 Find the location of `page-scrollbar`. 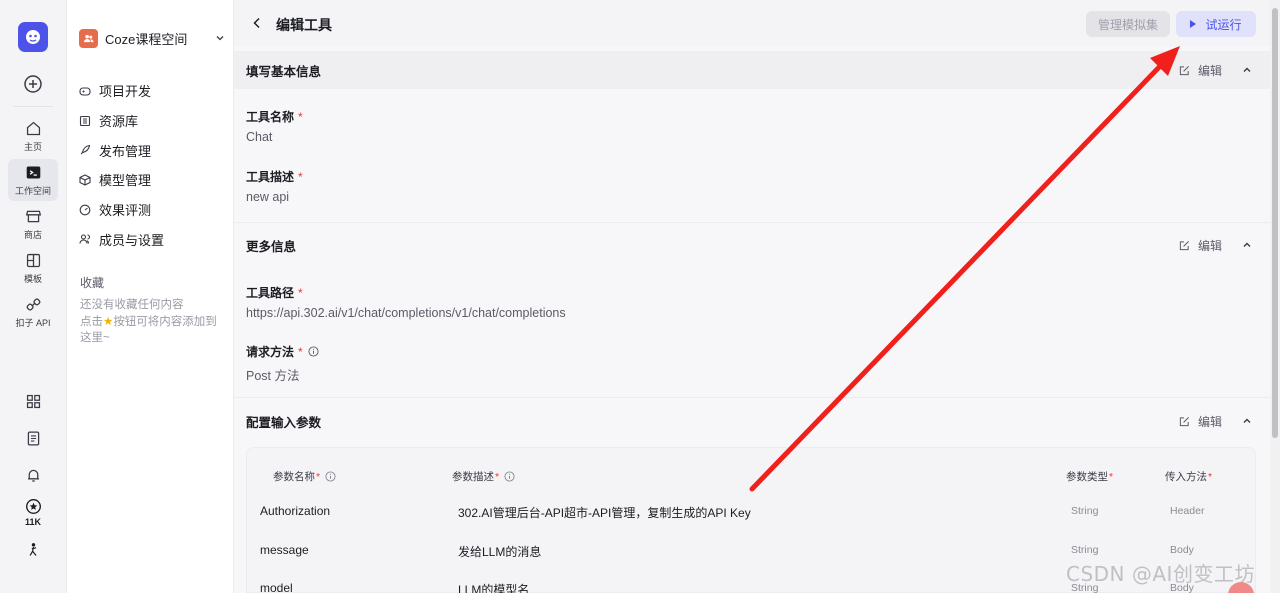

page-scrollbar is located at coordinates (1275, 296).